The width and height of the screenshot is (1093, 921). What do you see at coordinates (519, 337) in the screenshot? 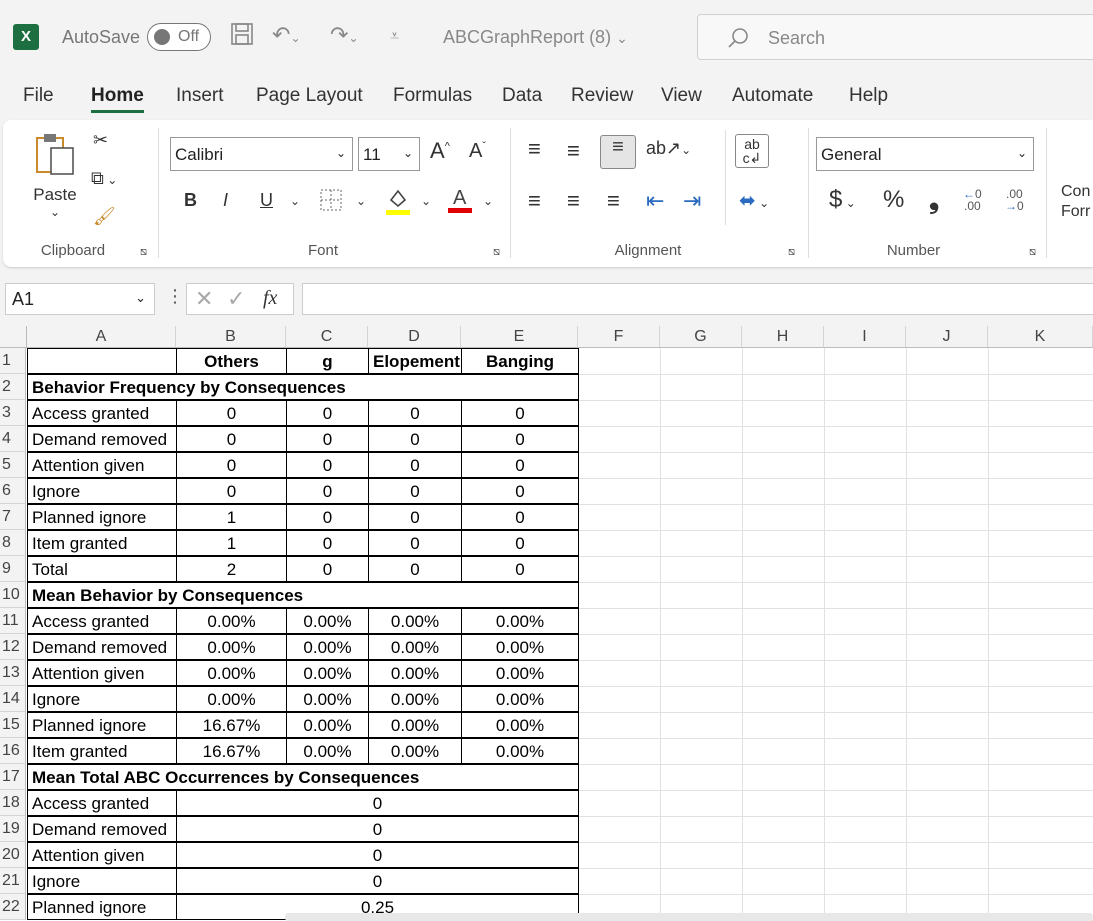
I see `column-header-e: E` at bounding box center [519, 337].